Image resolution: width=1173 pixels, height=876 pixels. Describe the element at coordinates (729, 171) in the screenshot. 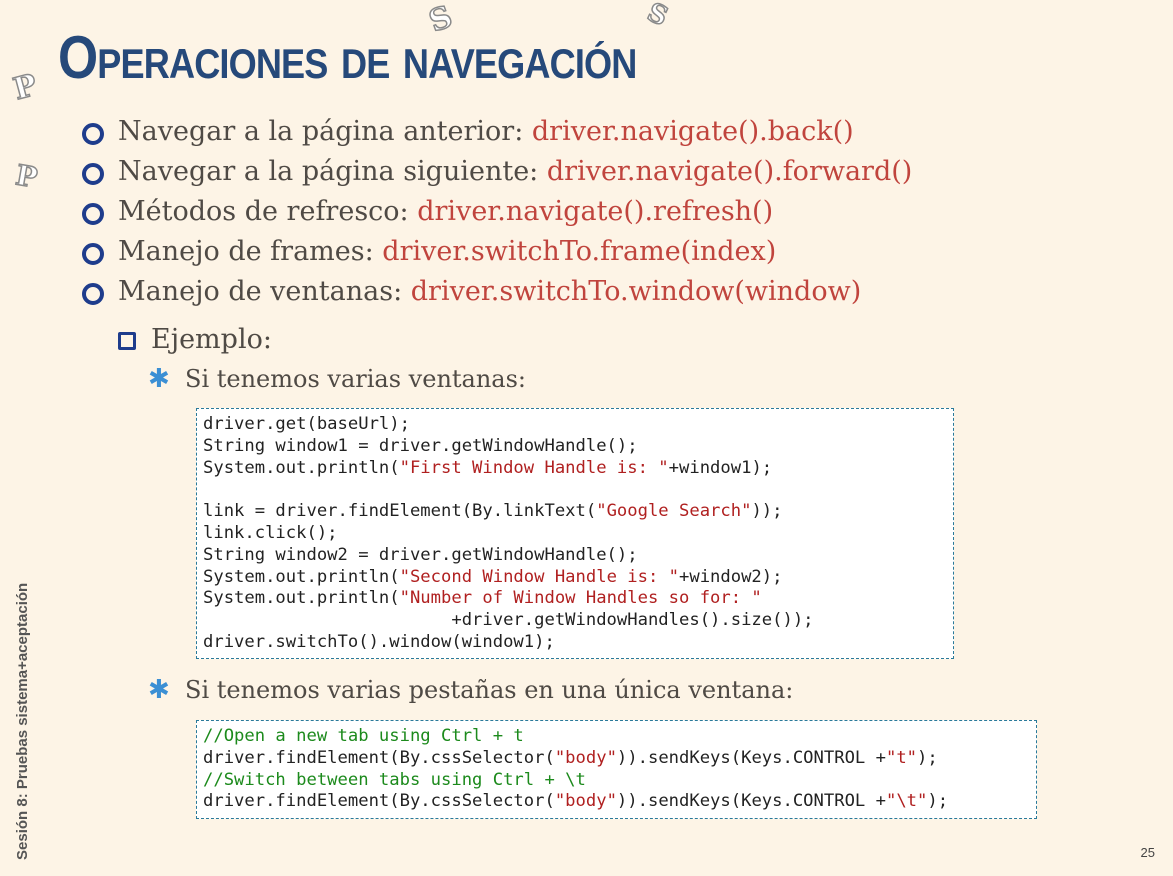

I see `bullet-code: driver.navigate().forward()` at that location.